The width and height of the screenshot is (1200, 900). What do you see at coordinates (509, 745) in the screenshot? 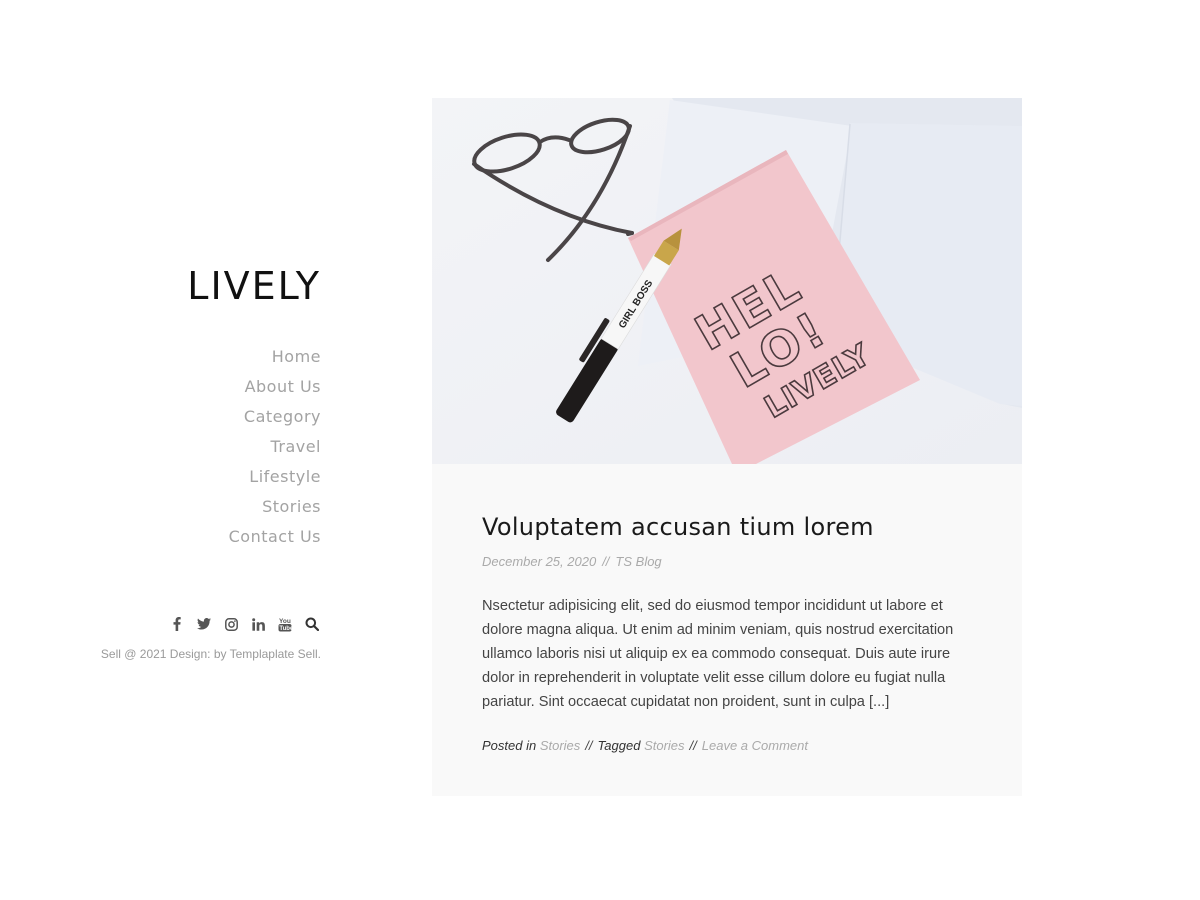
I see `posted-in-label: Posted in` at bounding box center [509, 745].